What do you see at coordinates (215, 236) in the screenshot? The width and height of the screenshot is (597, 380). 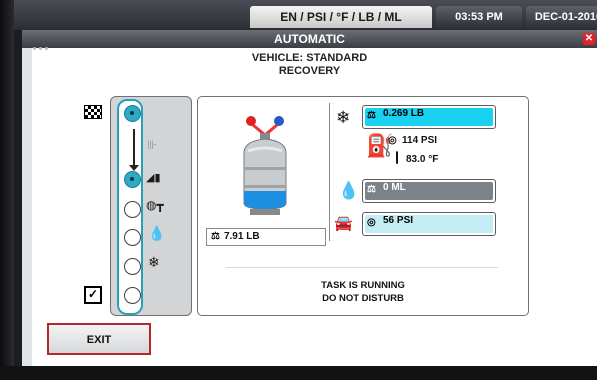 I see `weight-icon: ⚖` at bounding box center [215, 236].